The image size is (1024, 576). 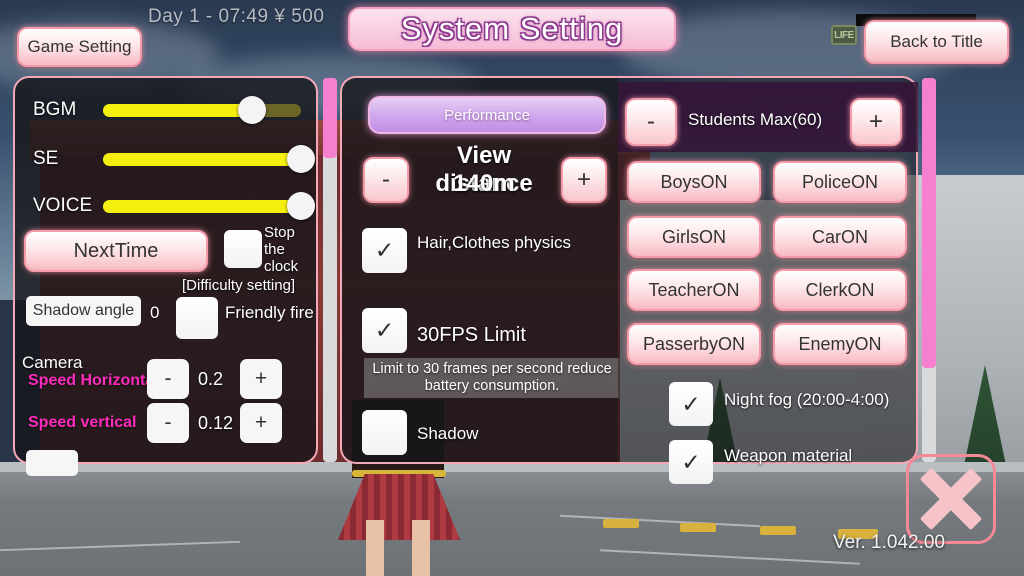 What do you see at coordinates (202, 159) in the screenshot?
I see `se-slider-fill` at bounding box center [202, 159].